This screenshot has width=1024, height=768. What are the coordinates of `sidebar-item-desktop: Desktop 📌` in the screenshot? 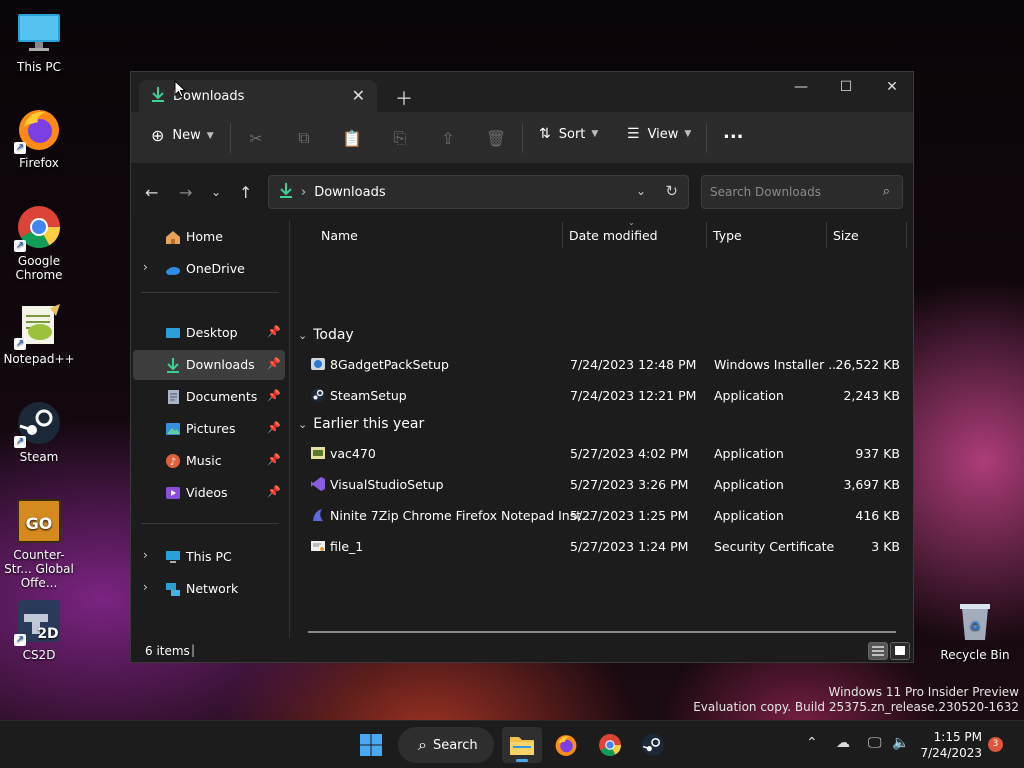 It's located at (209, 333).